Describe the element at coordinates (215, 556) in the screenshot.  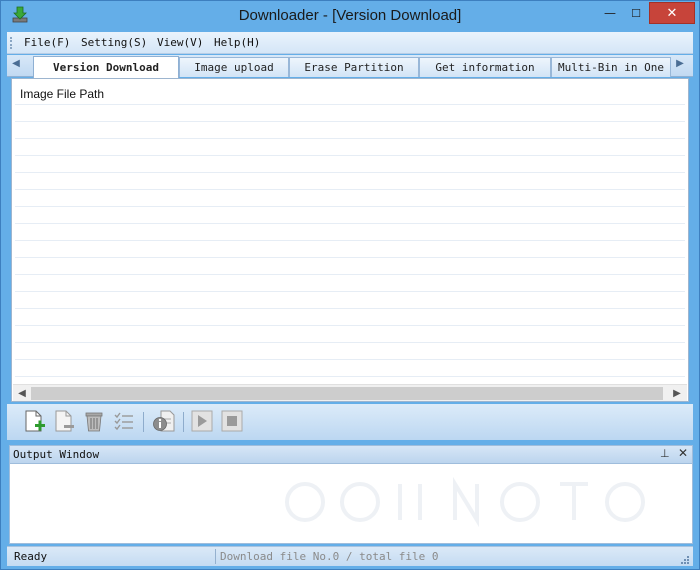
I see `status-separator` at that location.